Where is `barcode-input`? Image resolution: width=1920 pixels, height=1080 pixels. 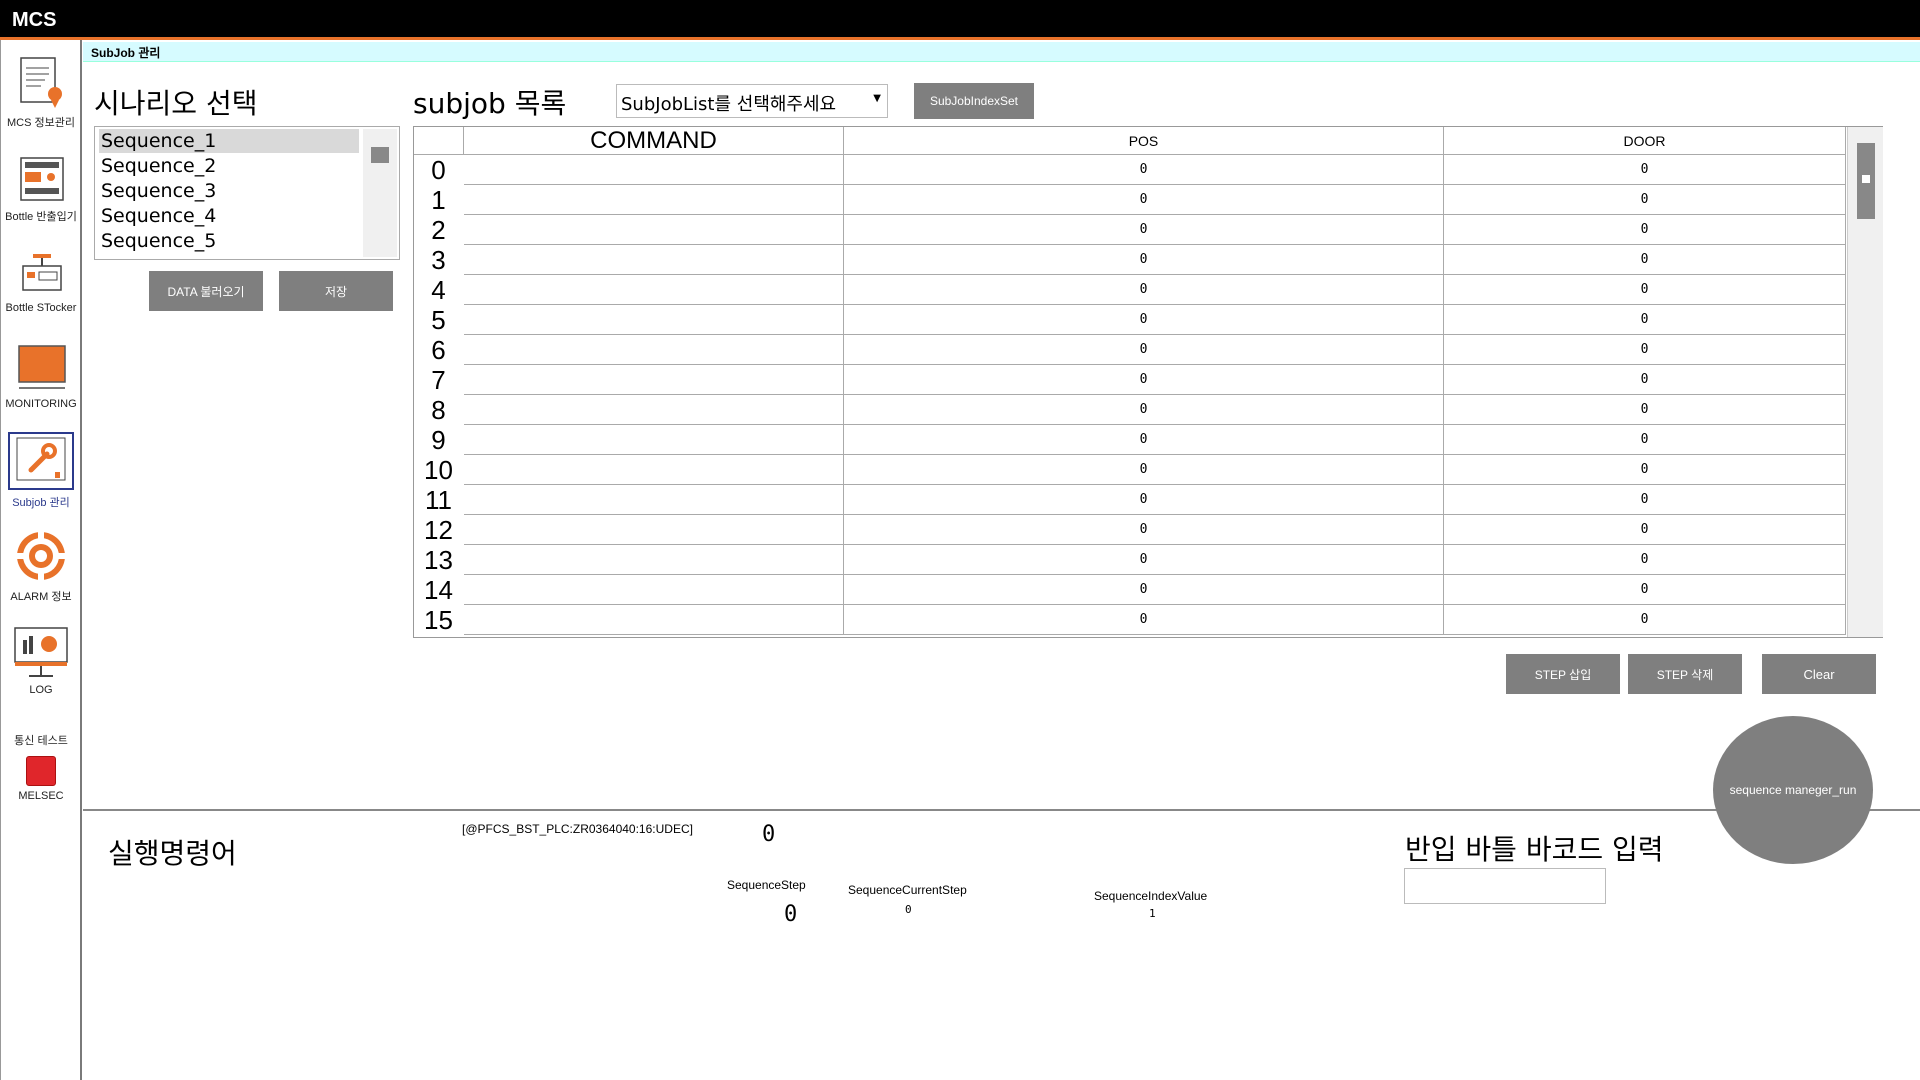 barcode-input is located at coordinates (1505, 886).